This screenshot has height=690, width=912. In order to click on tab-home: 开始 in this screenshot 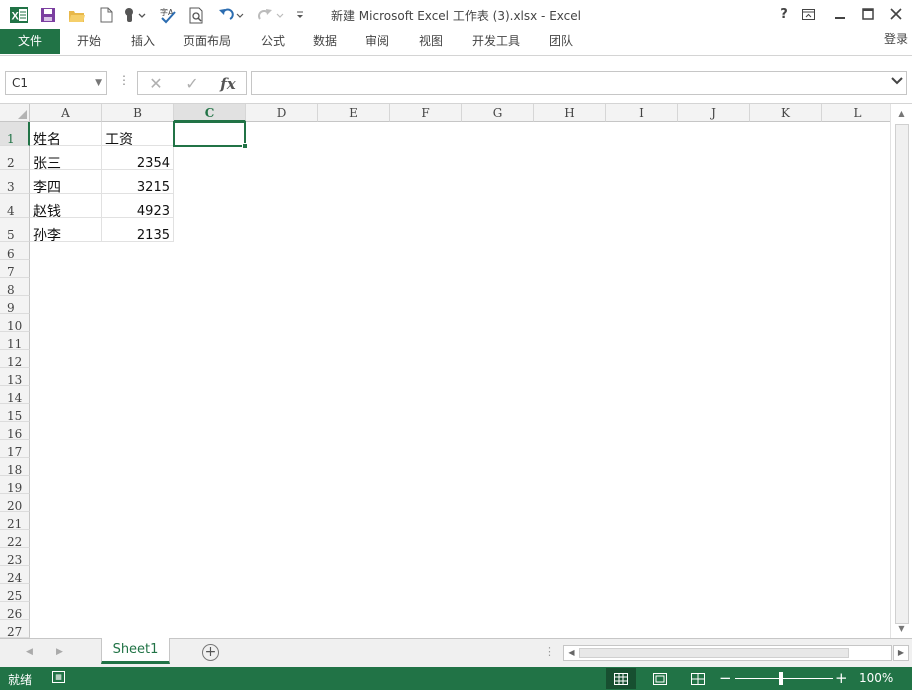, I will do `click(89, 41)`.